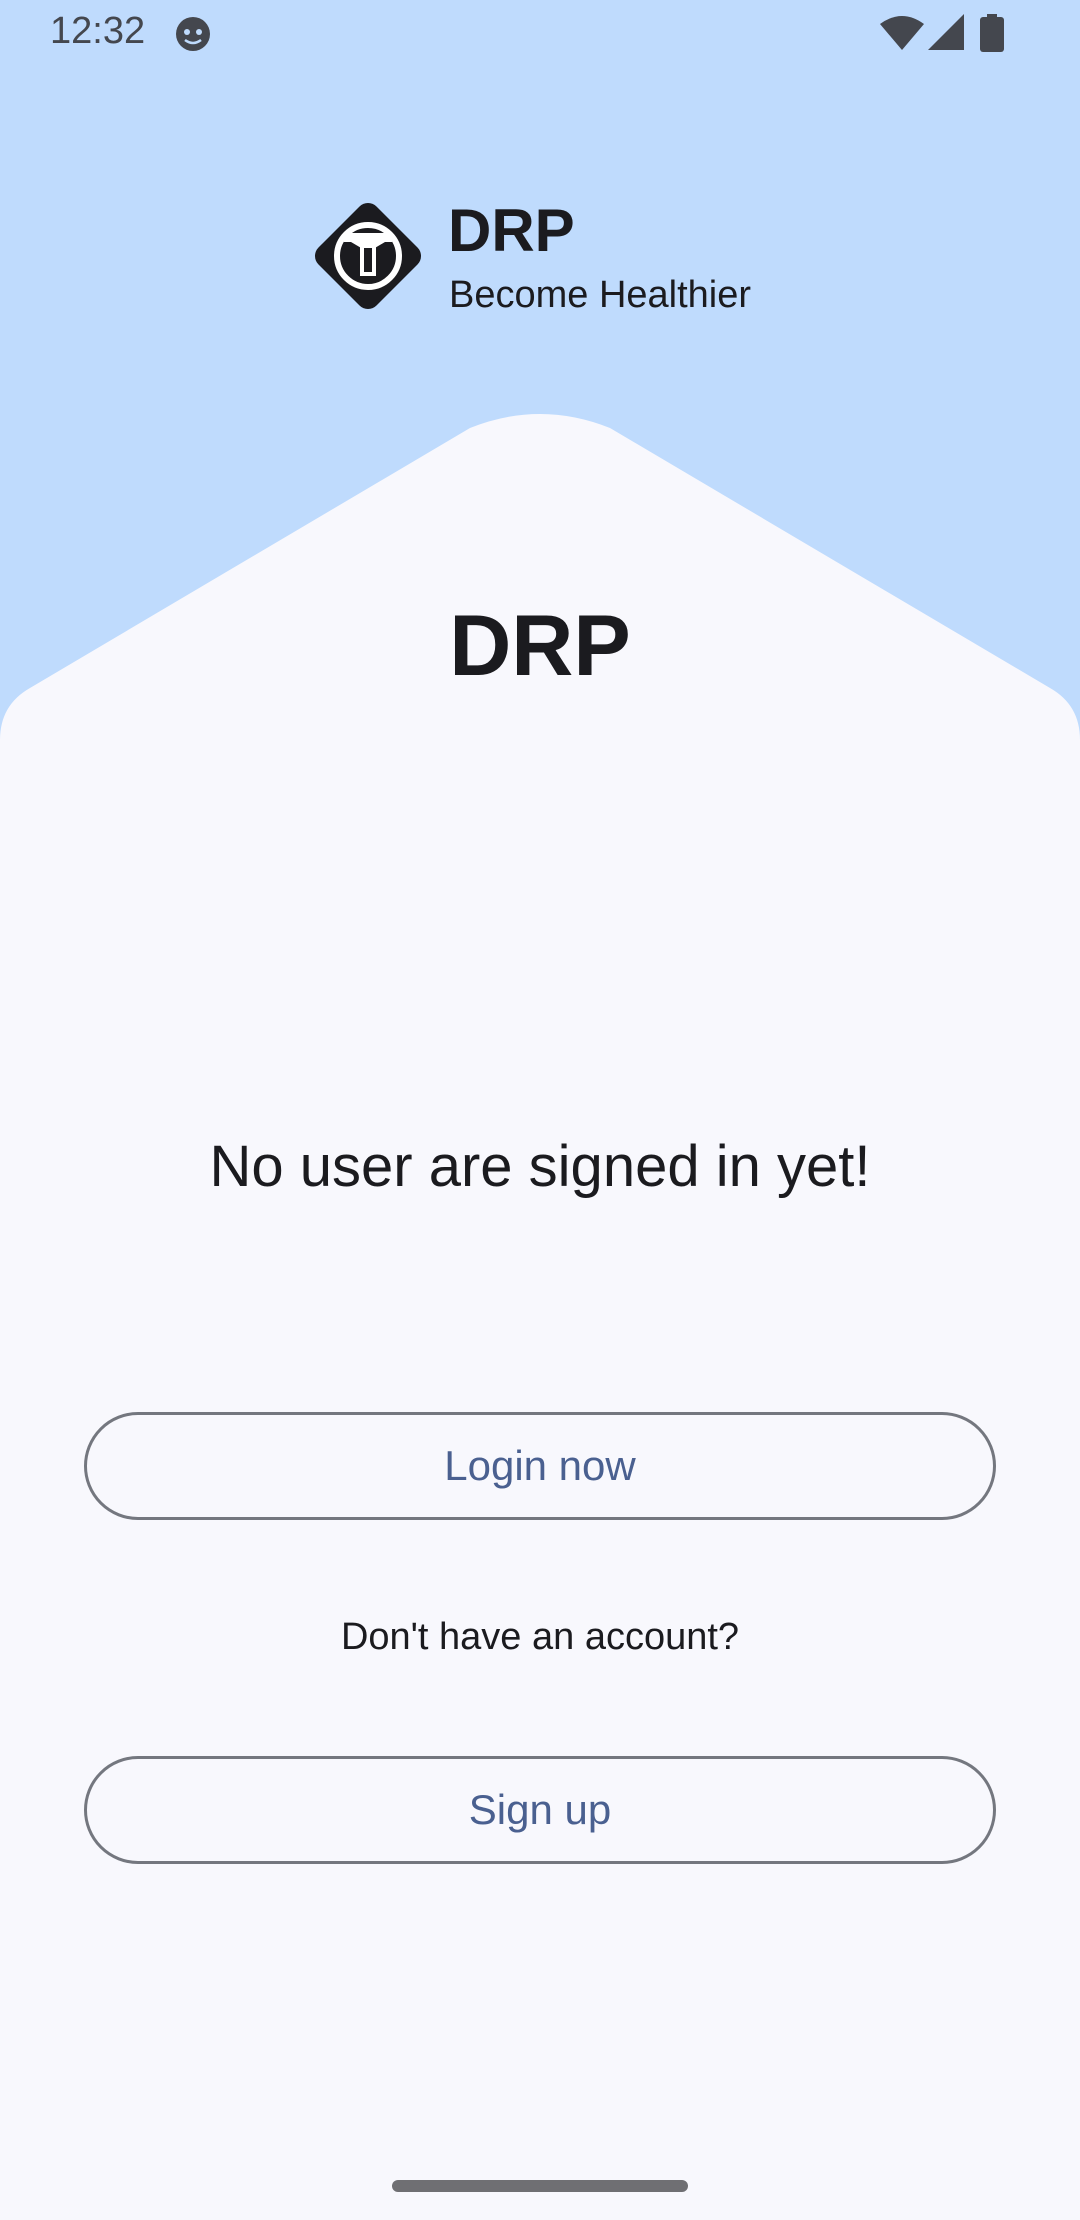 This screenshot has height=2220, width=1080. What do you see at coordinates (540, 1637) in the screenshot?
I see `no-account-prompt: Don't have an account?` at bounding box center [540, 1637].